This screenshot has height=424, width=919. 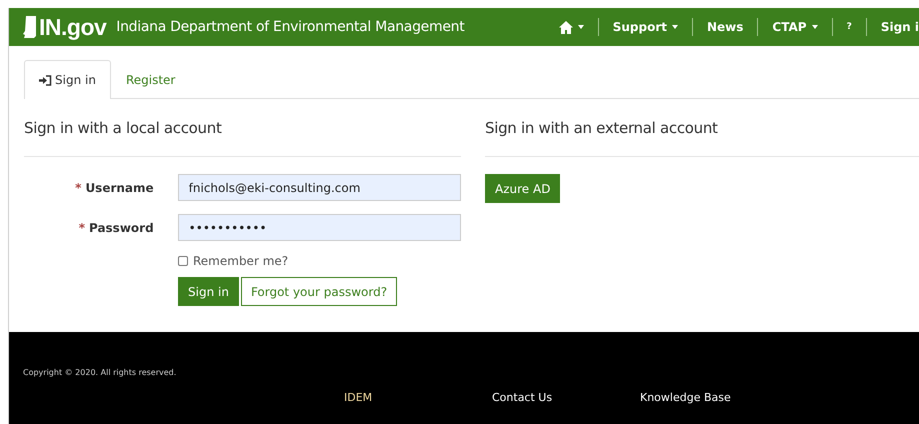 I want to click on nav-link: Support, so click(x=645, y=27).